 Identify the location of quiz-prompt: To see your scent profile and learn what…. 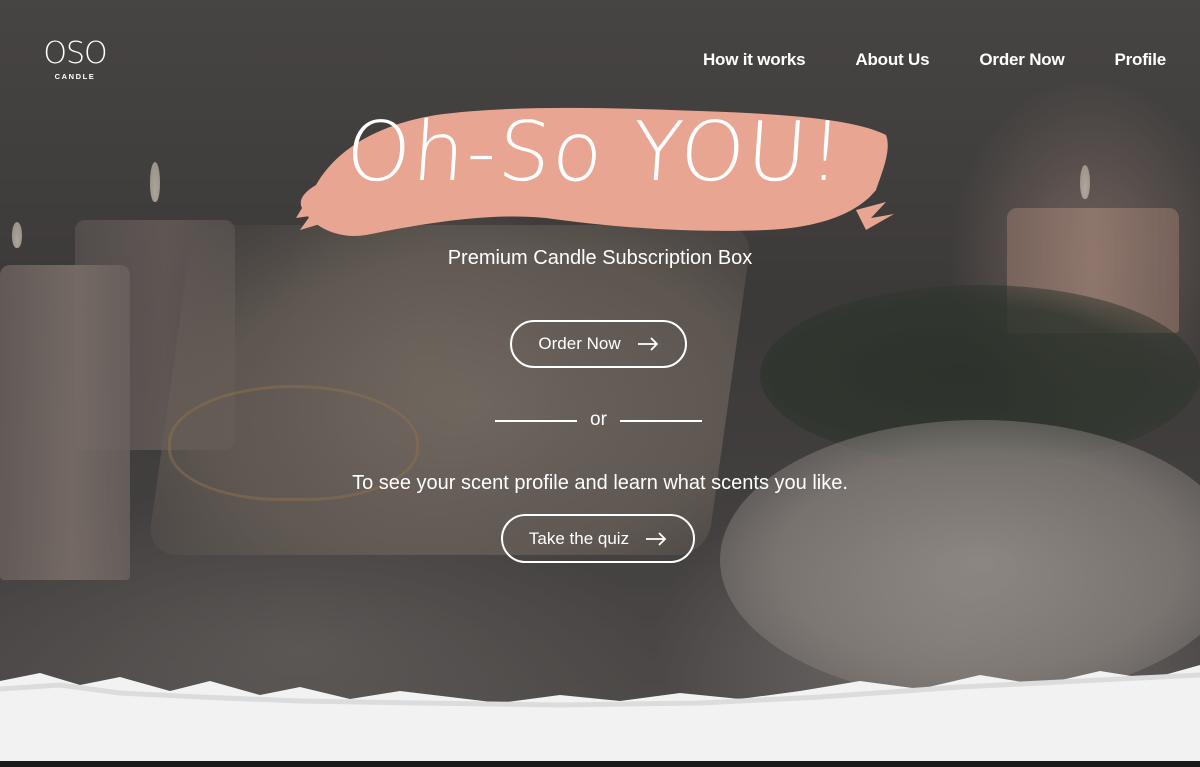
(600, 483).